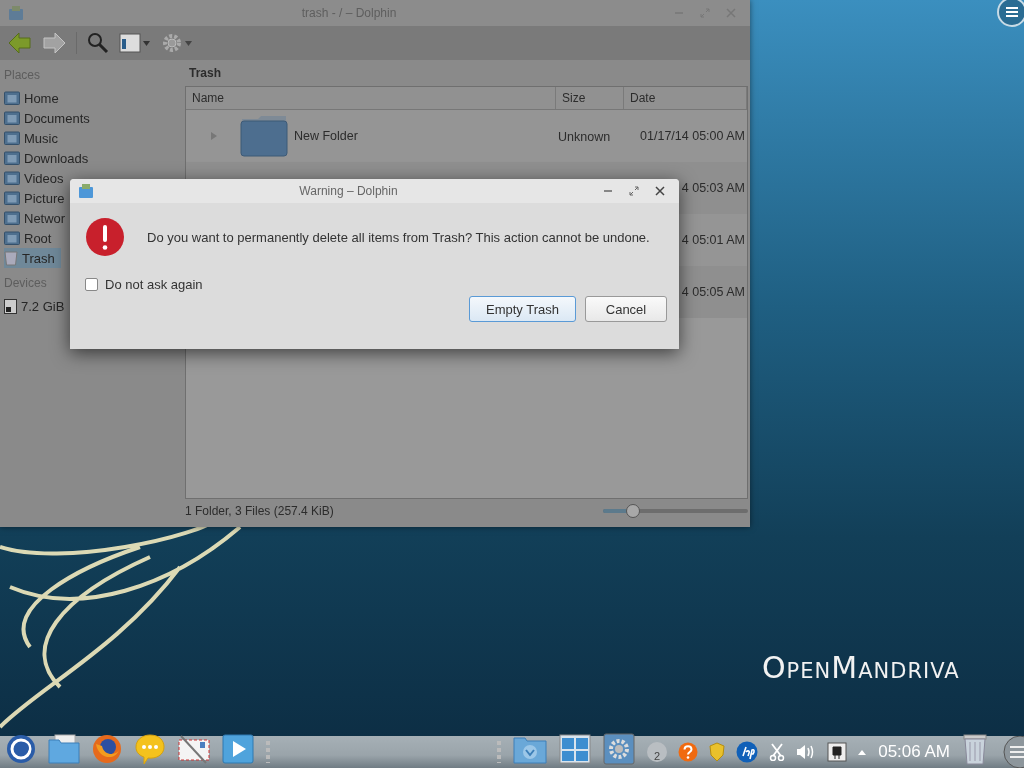 This screenshot has height=768, width=1024. I want to click on download-folder-icon, so click(530, 749).